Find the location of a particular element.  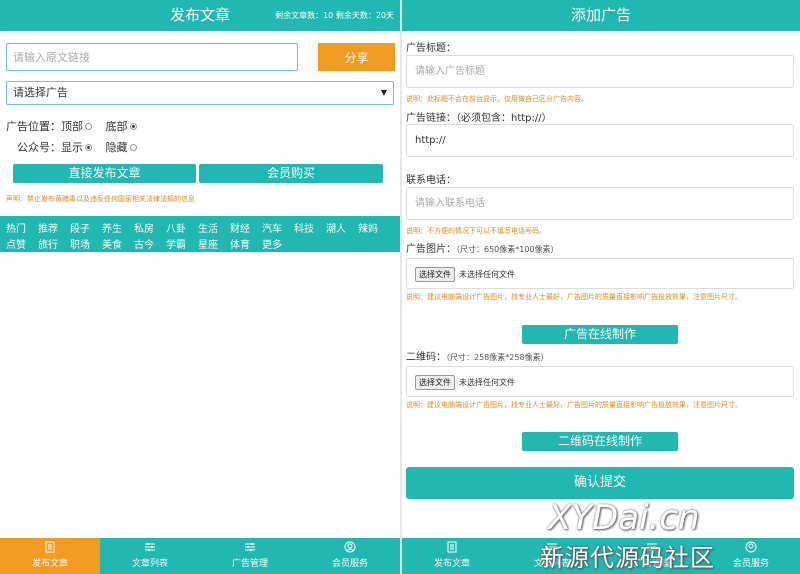

qrcode-label: 二维码： is located at coordinates (426, 357).